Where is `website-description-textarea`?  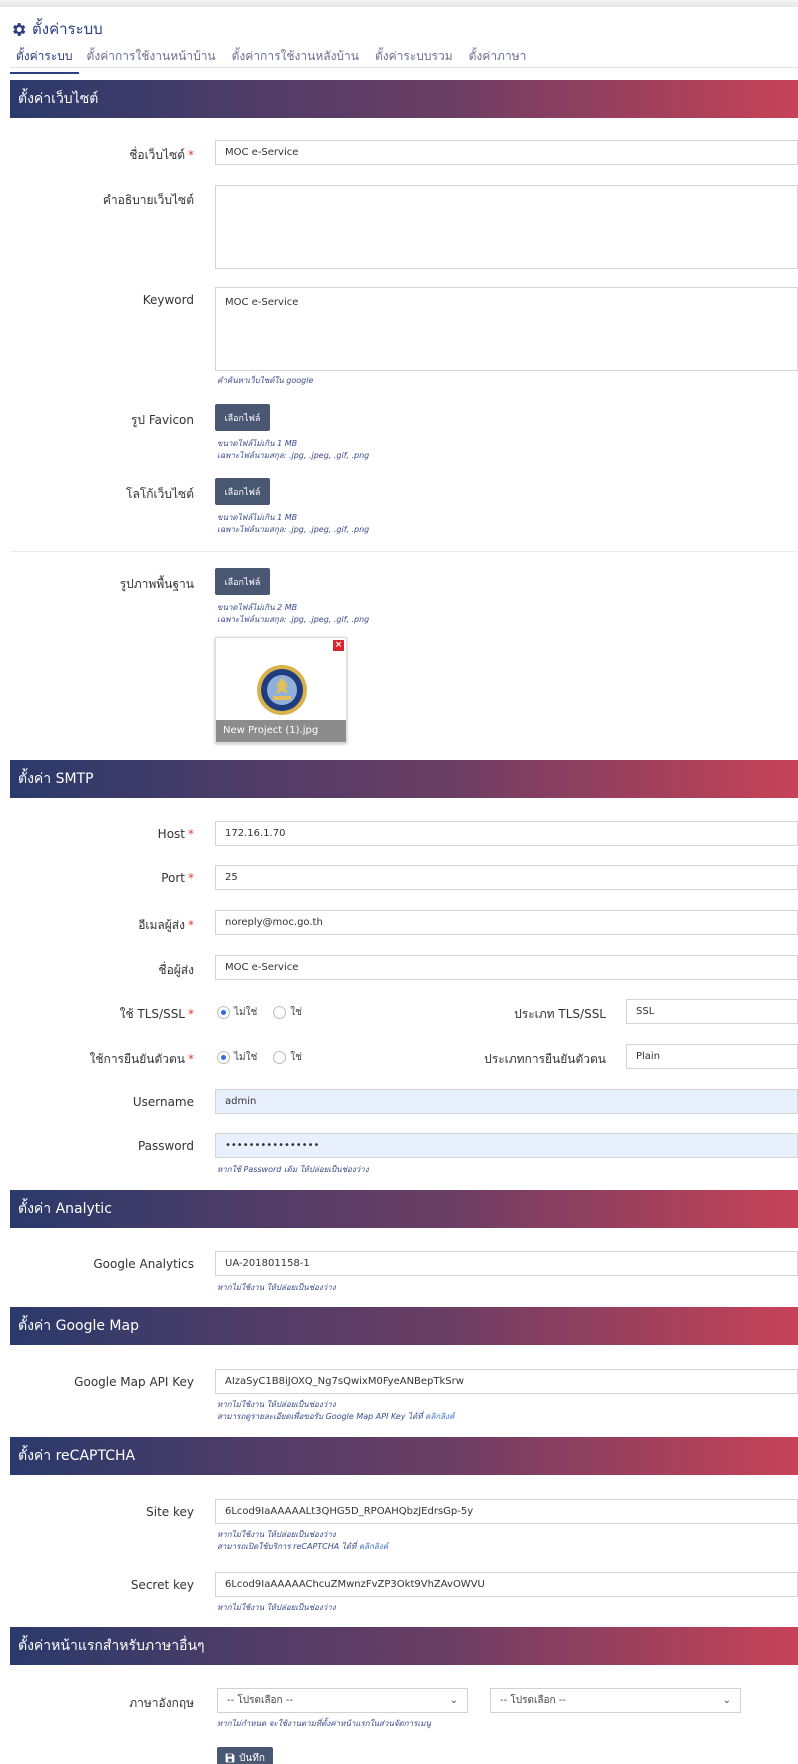
website-description-textarea is located at coordinates (506, 227).